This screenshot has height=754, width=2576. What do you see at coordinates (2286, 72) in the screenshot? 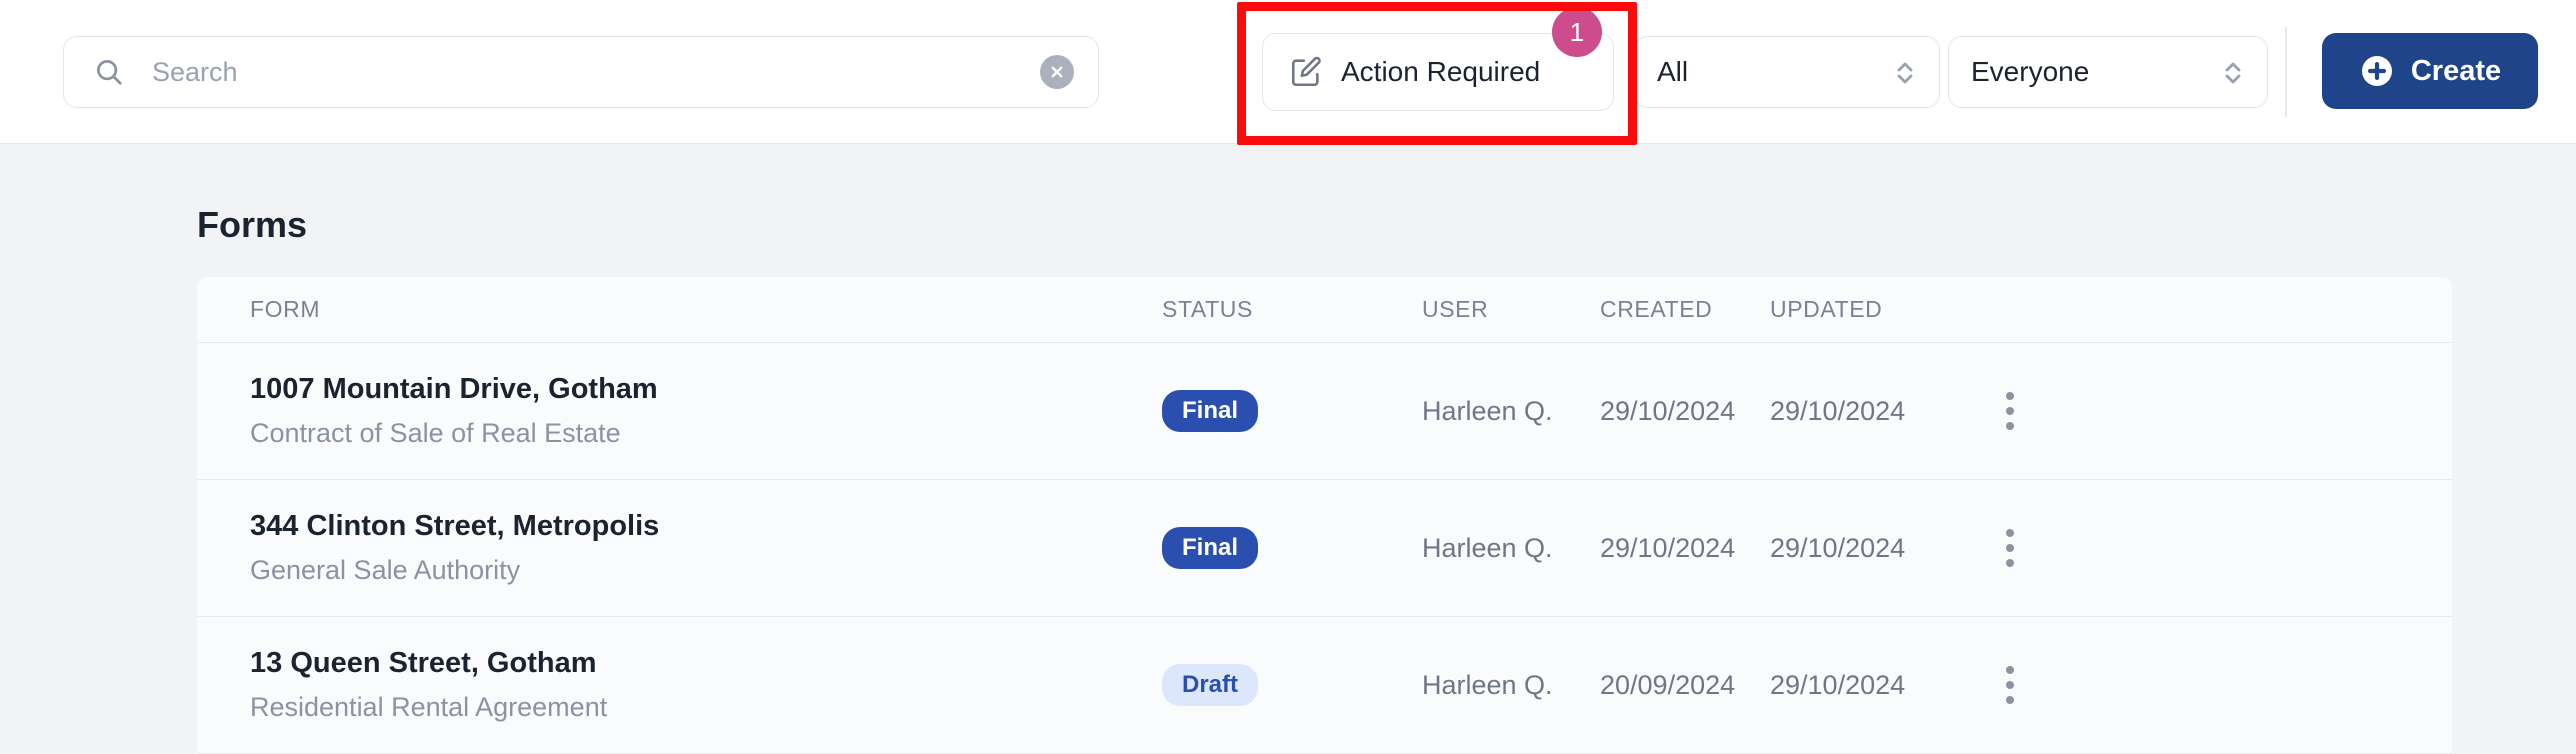
I see `toolbar-divider` at bounding box center [2286, 72].